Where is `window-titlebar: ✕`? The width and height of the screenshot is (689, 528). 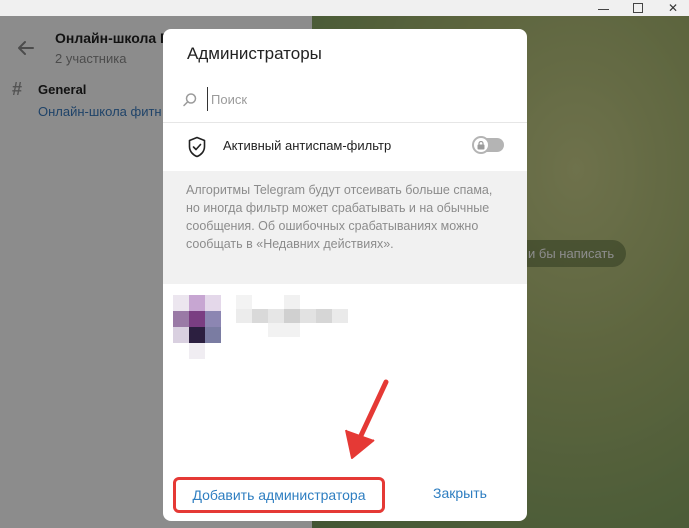
window-titlebar: ✕ is located at coordinates (344, 8).